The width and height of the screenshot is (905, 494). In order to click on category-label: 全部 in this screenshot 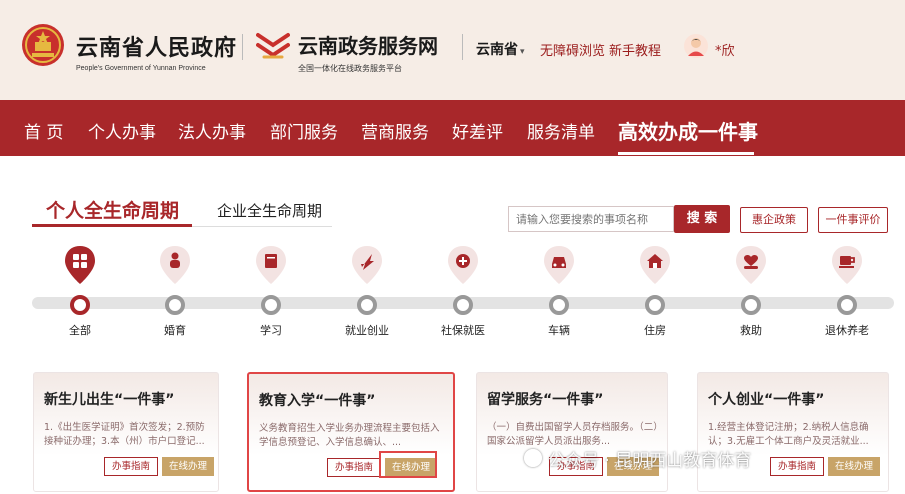, I will do `click(80, 330)`.